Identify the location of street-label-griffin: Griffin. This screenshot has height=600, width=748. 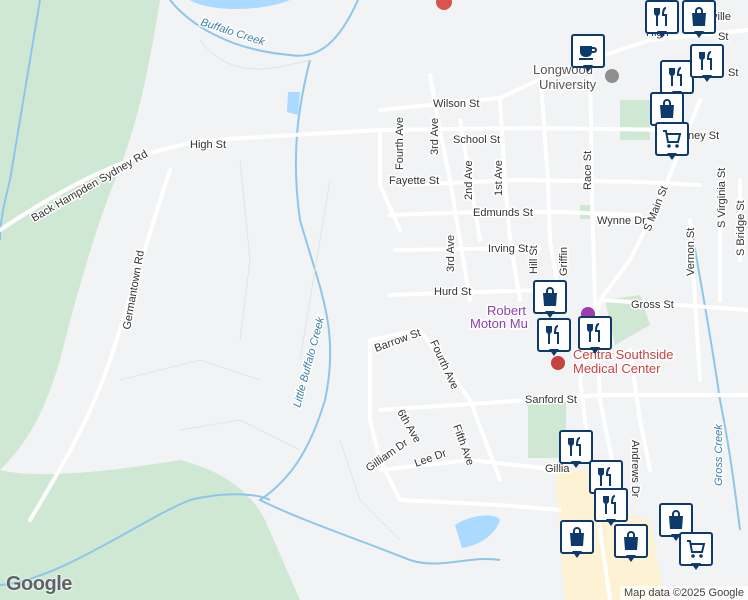
(564, 261).